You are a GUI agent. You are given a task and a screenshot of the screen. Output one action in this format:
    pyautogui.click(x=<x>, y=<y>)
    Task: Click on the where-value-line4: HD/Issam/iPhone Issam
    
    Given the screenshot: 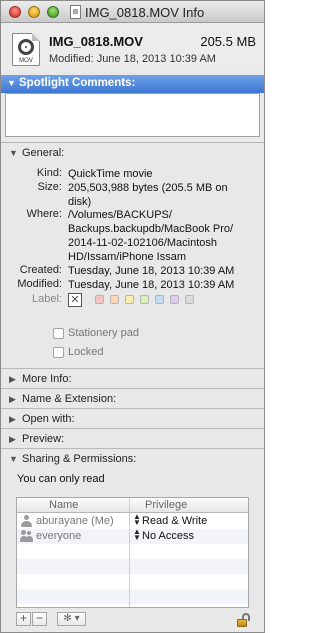 What is the action you would take?
    pyautogui.click(x=127, y=257)
    